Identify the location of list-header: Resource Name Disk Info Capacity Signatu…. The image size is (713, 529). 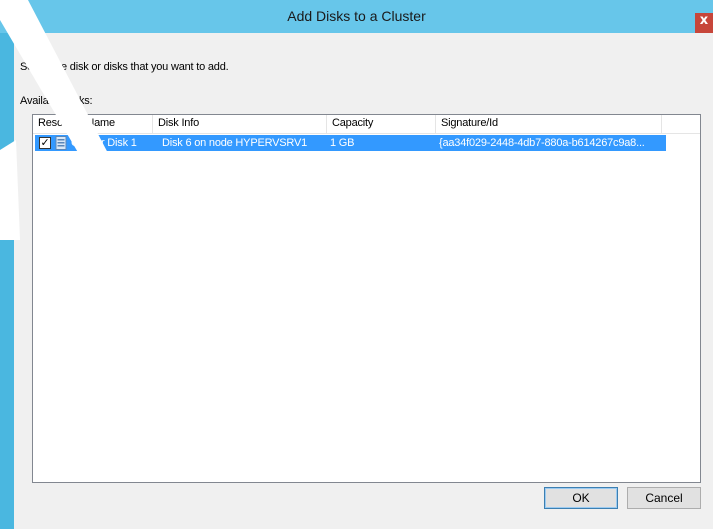
(366, 124).